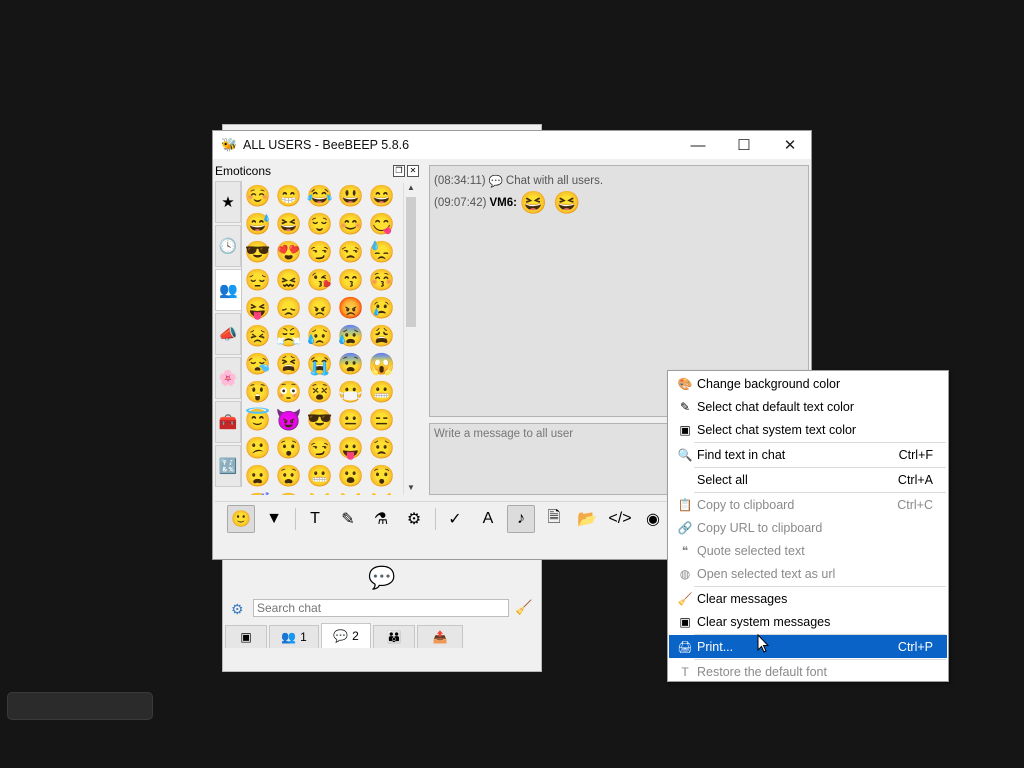  I want to click on minimize-button: —, so click(698, 145).